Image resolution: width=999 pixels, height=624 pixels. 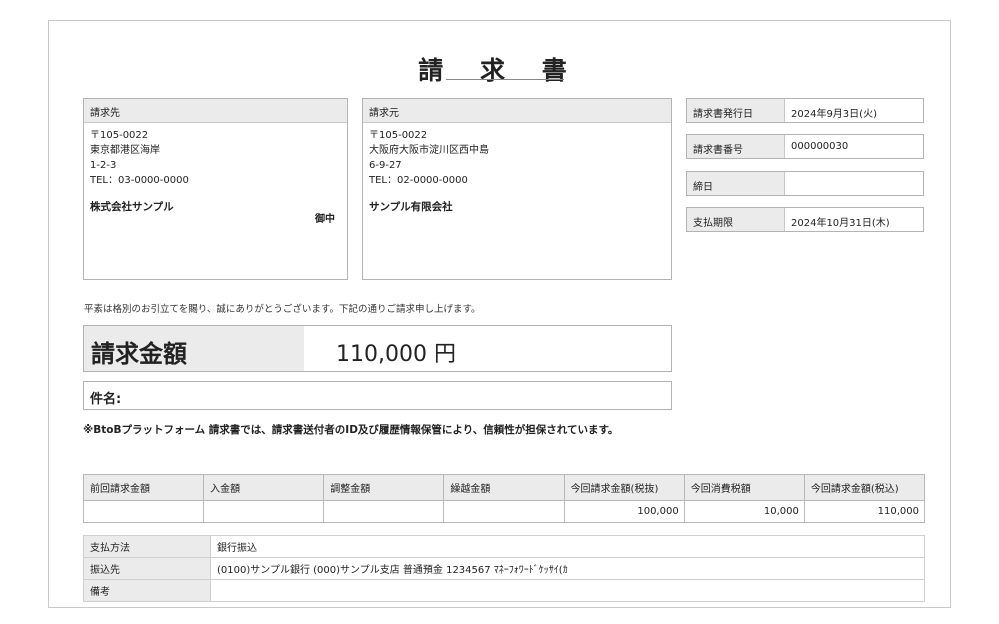 I want to click on billing-from-postal: 〒105-0022, so click(x=398, y=135).